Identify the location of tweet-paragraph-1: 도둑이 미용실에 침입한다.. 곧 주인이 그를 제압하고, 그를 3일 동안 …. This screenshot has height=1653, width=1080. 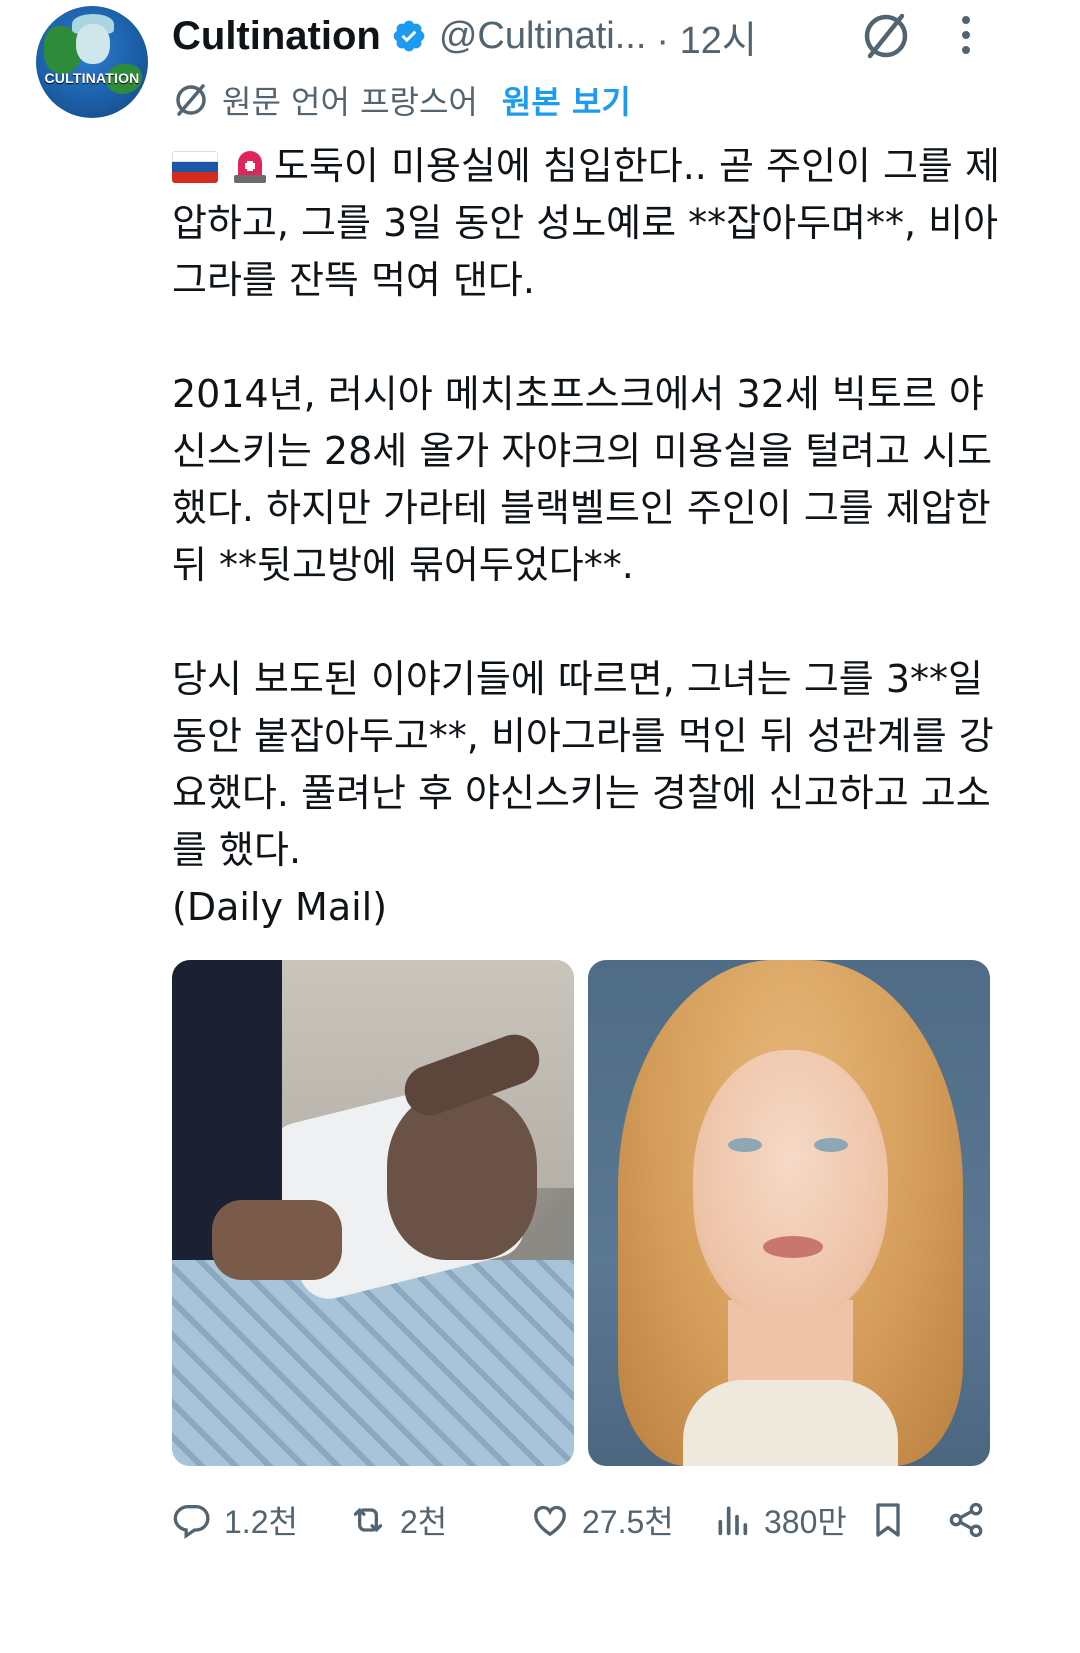
(586, 223).